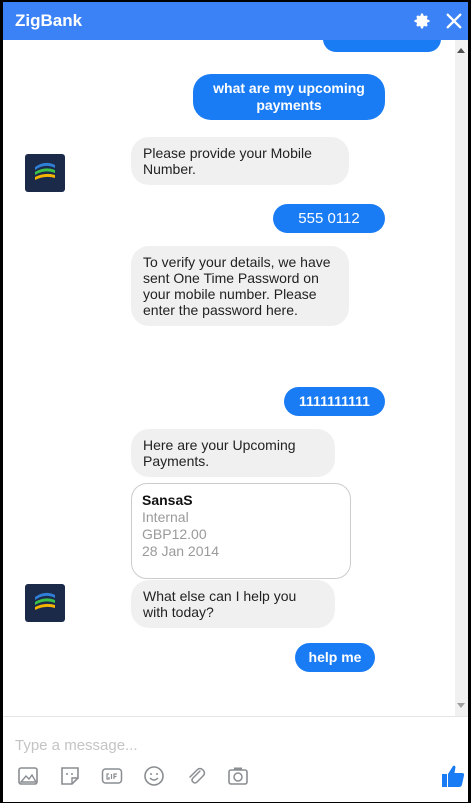 This screenshot has height=803, width=471. I want to click on sticker-icon, so click(70, 776).